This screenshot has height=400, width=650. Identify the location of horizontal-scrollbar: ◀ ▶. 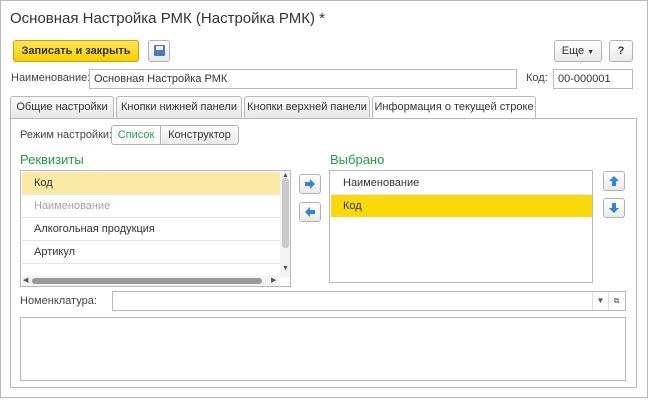
(151, 281).